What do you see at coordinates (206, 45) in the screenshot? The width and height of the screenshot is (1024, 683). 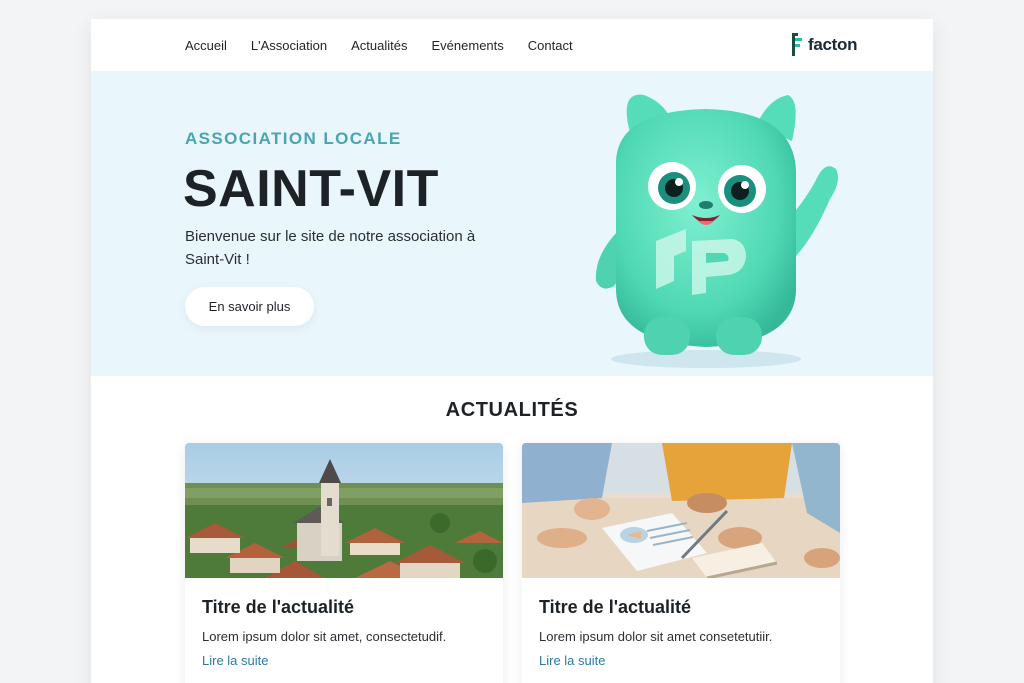 I see `nav-item-accueil: Accueil` at bounding box center [206, 45].